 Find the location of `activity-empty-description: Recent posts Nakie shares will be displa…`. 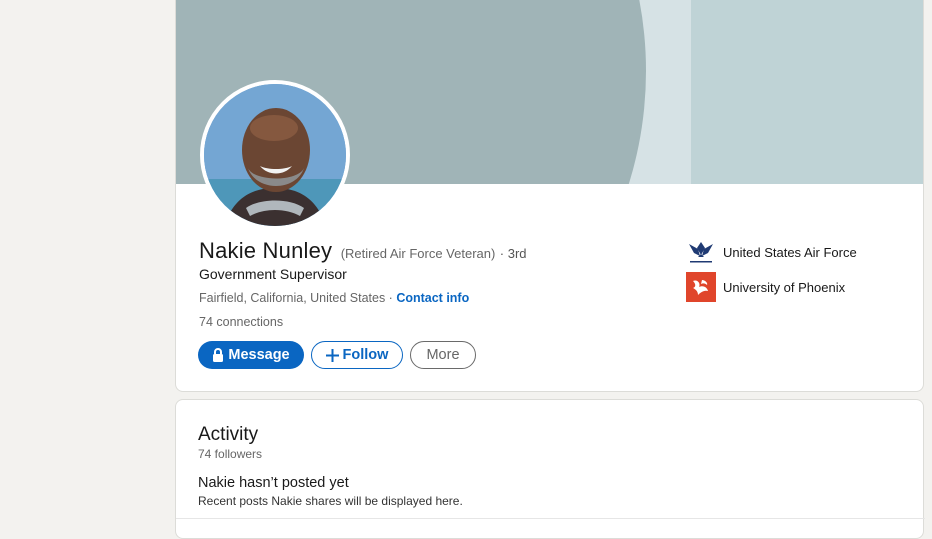

activity-empty-description: Recent posts Nakie shares will be displa… is located at coordinates (330, 501).